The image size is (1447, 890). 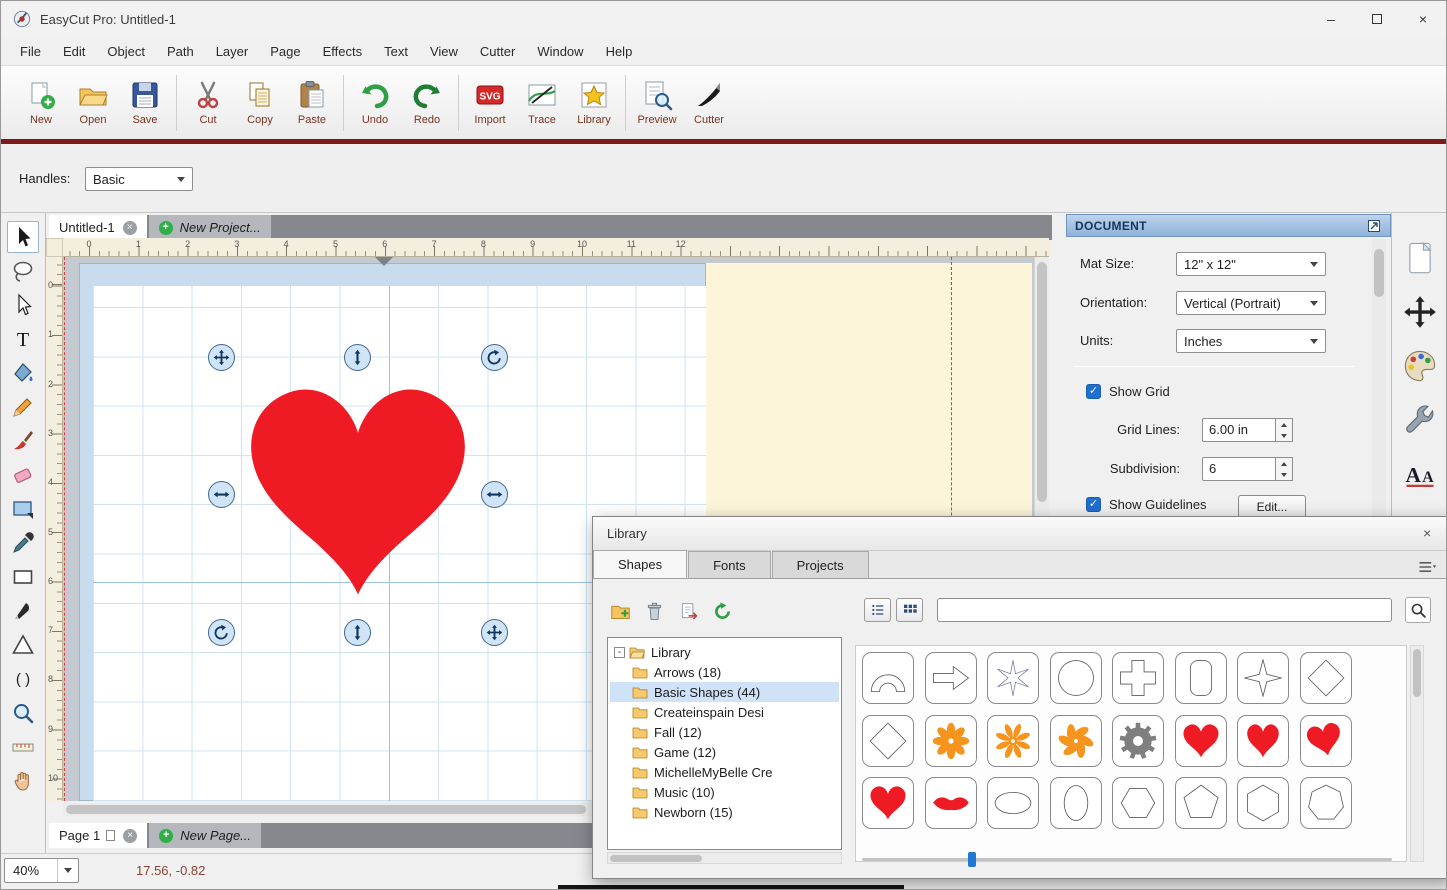 I want to click on list-view-button, so click(x=877, y=610).